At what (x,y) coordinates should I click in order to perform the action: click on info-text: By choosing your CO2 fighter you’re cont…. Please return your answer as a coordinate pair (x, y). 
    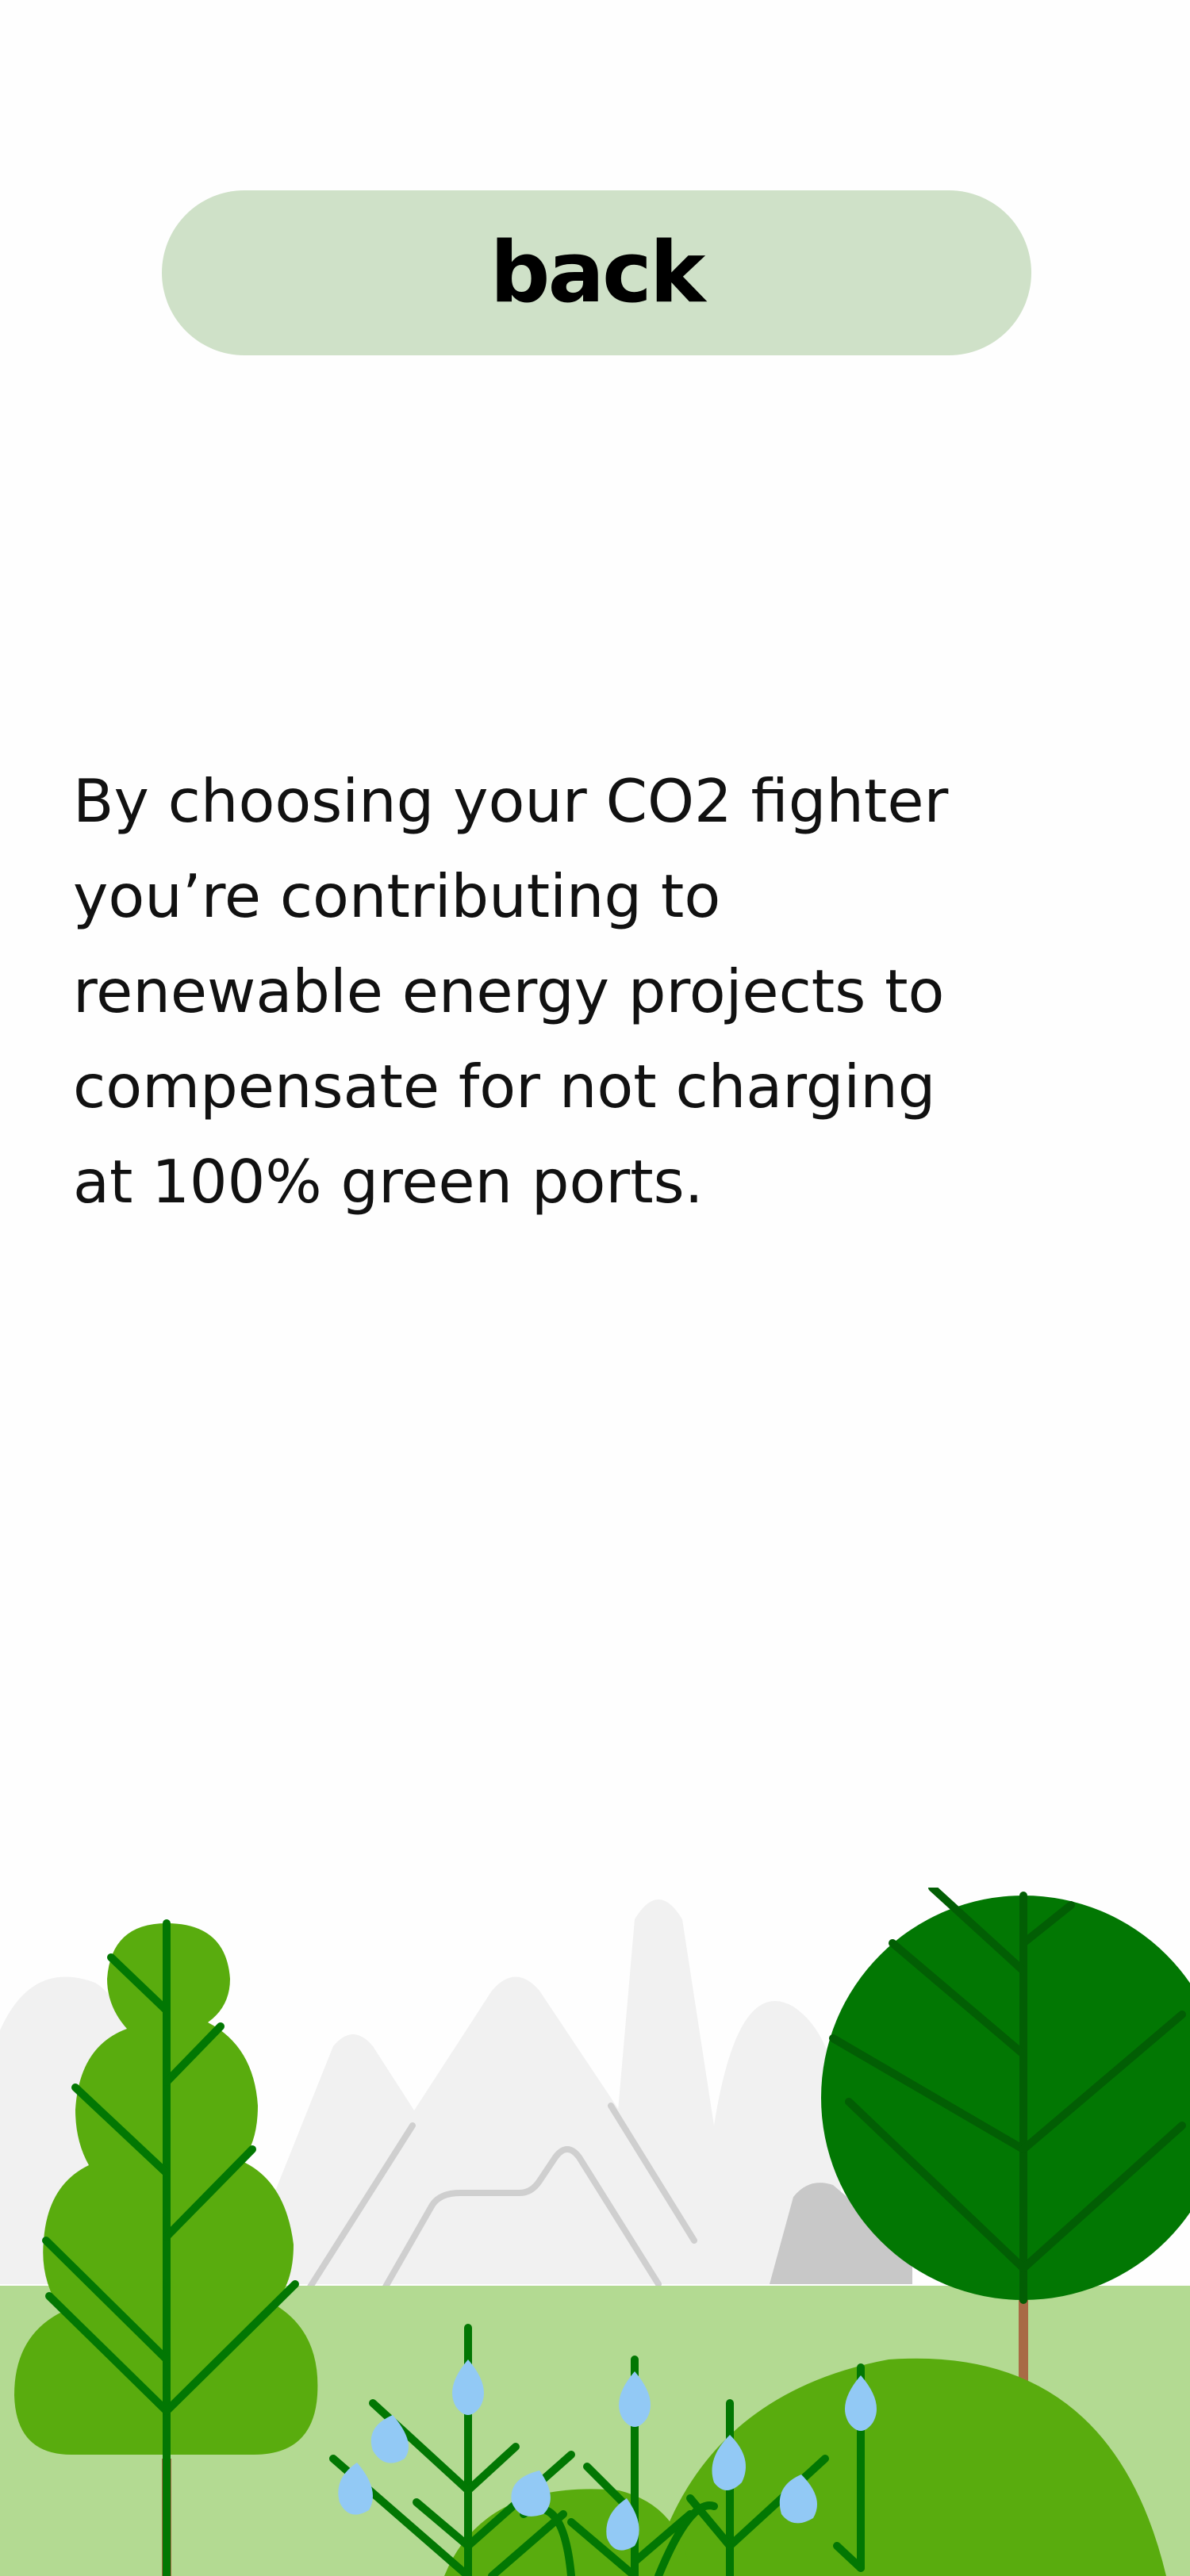
    Looking at the image, I should click on (511, 991).